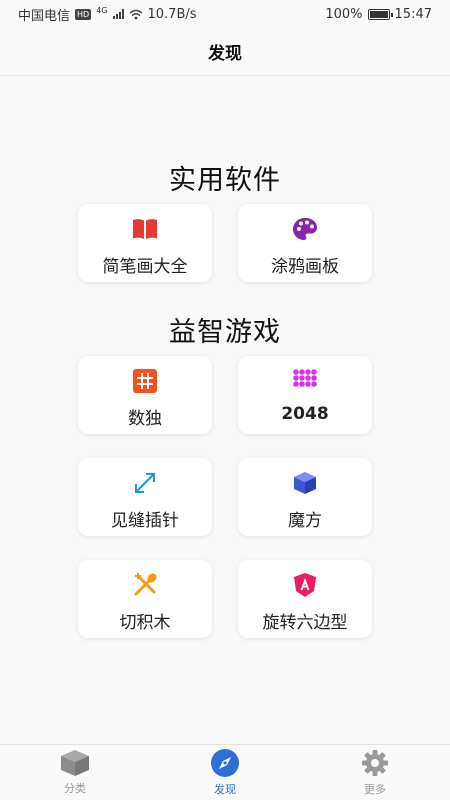 The image size is (450, 800). Describe the element at coordinates (225, 763) in the screenshot. I see `compass-icon` at that location.